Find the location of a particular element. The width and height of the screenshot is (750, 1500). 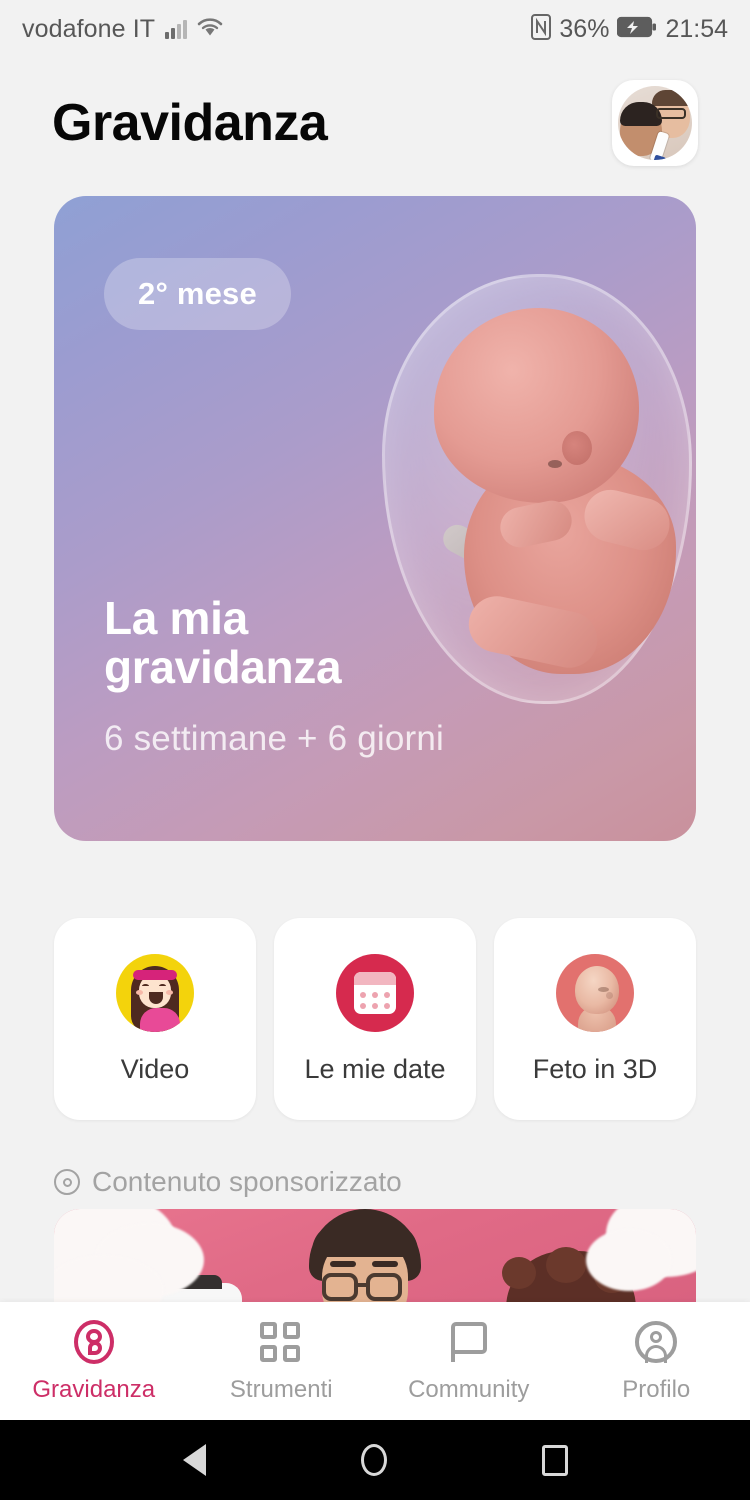

recents-square-icon is located at coordinates (554, 1460).